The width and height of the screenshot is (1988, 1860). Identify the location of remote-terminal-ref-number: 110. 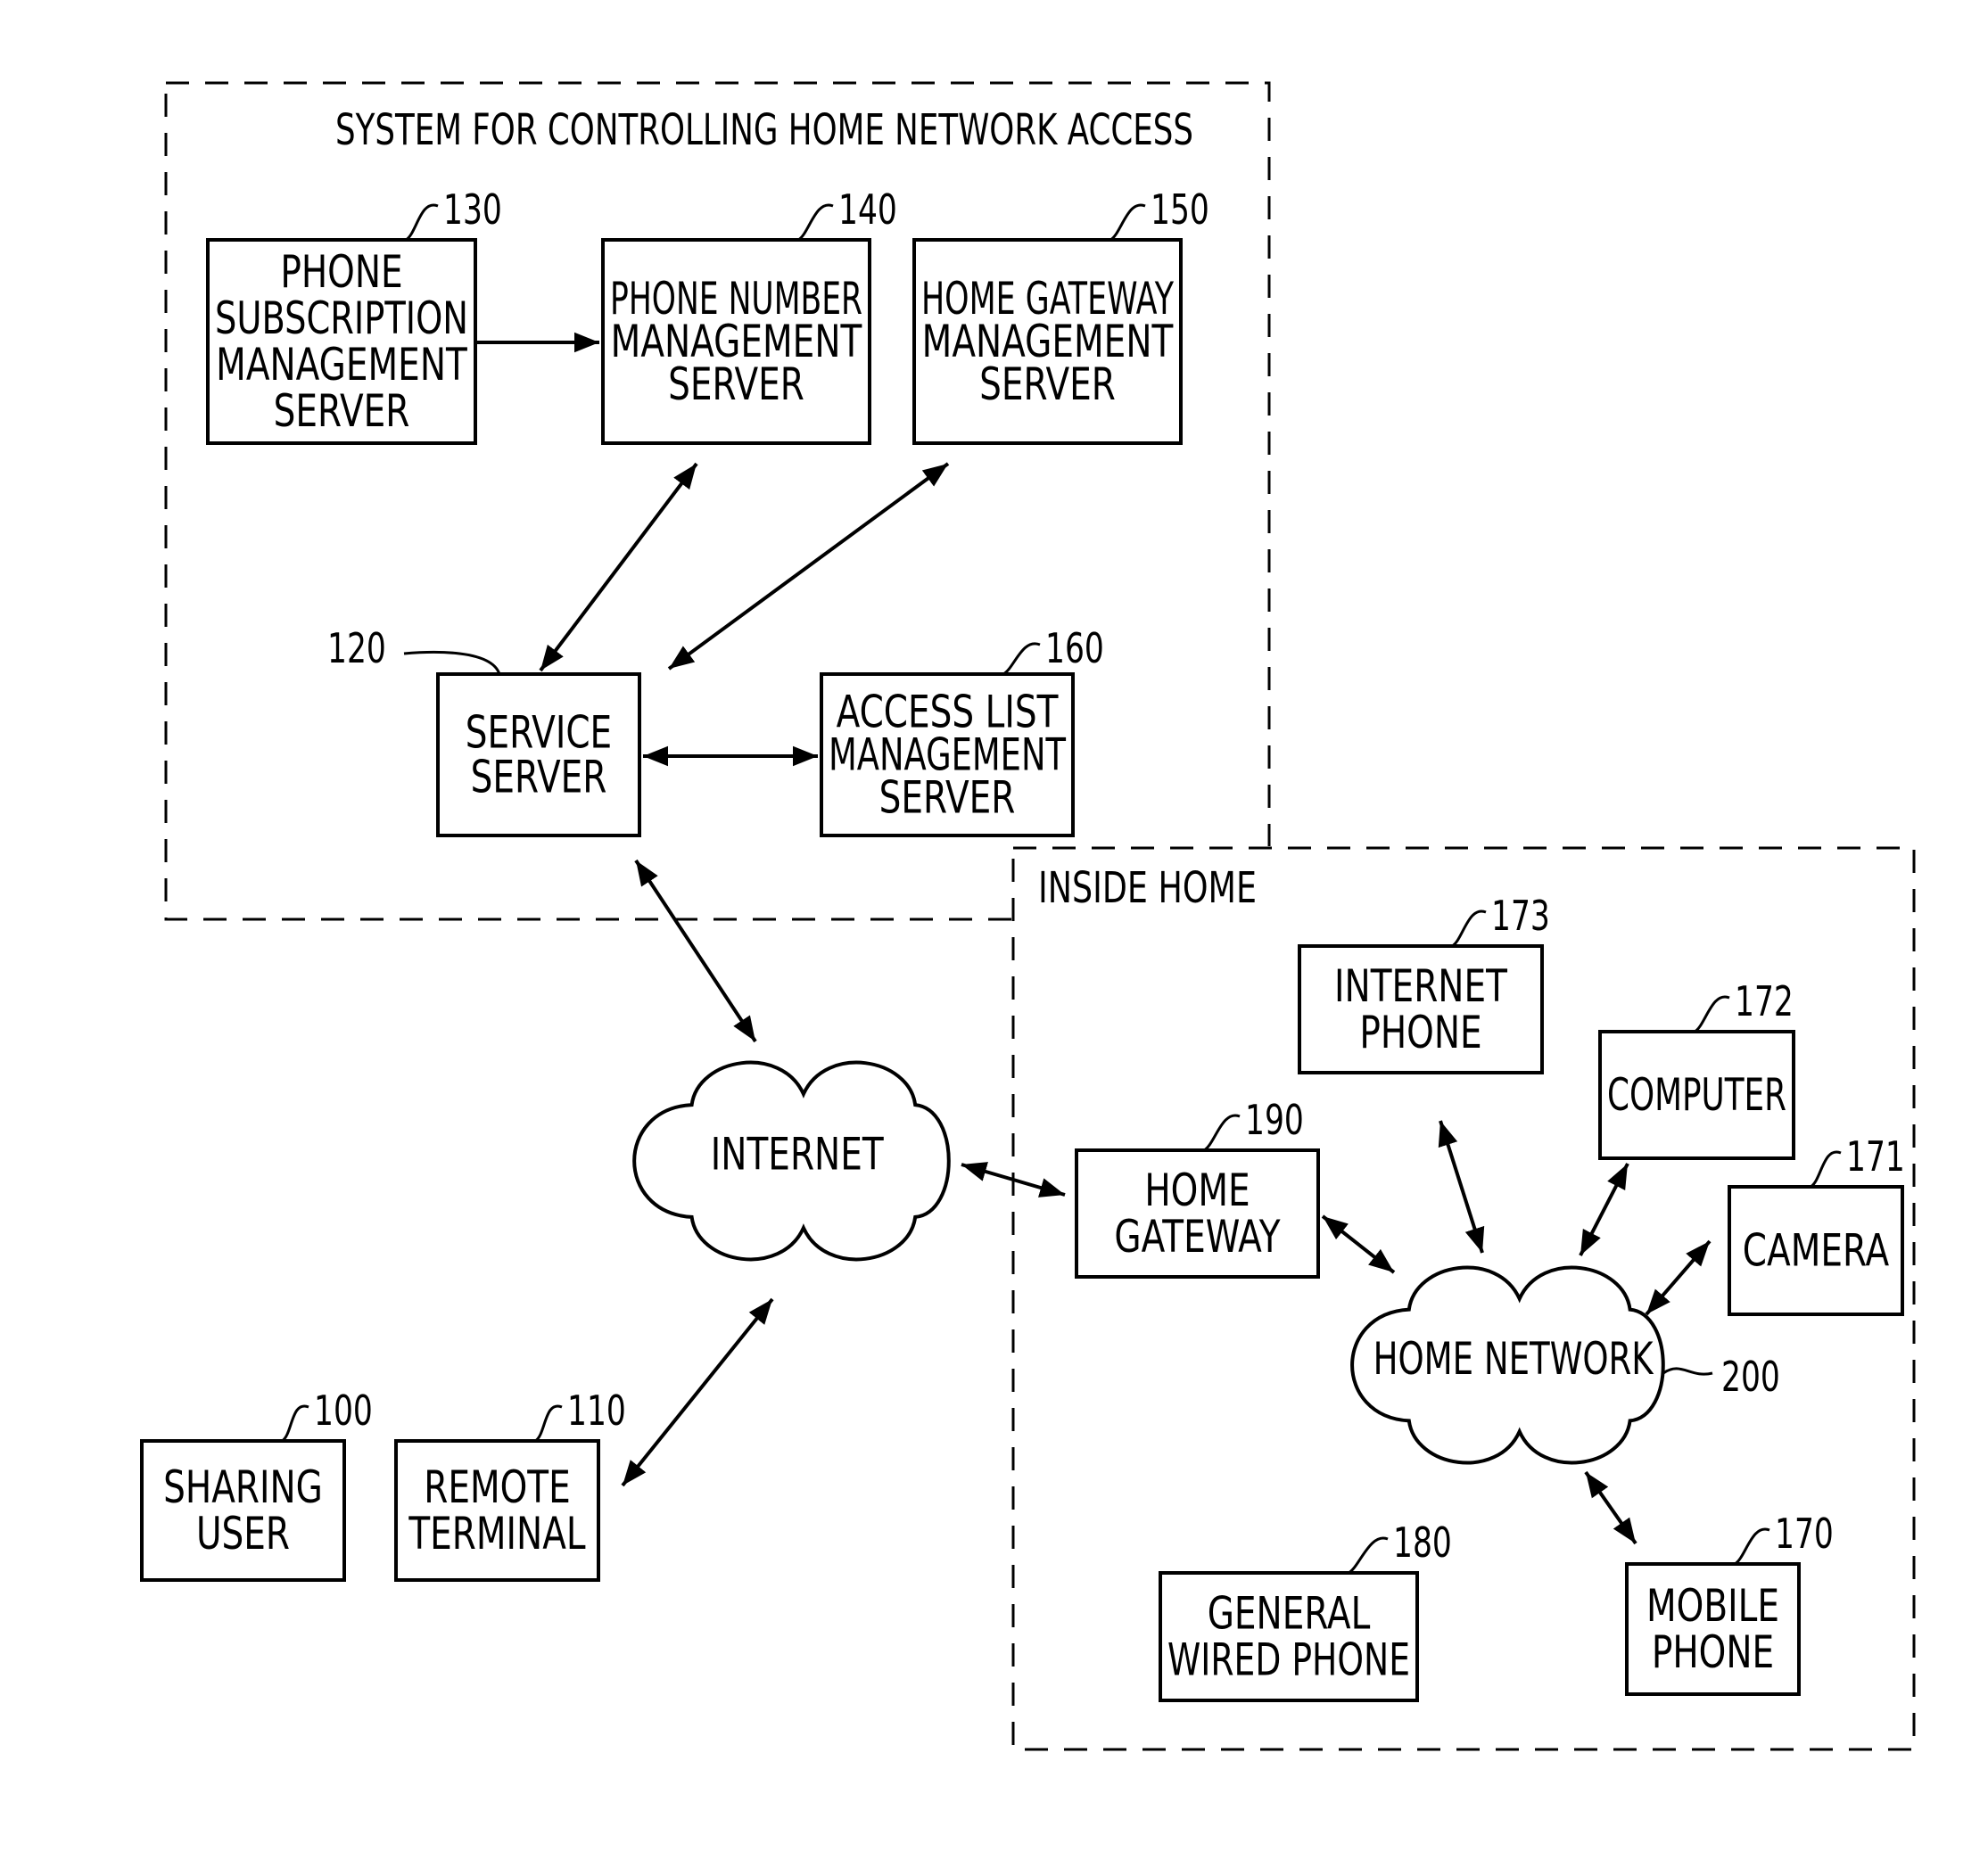
(596, 1411).